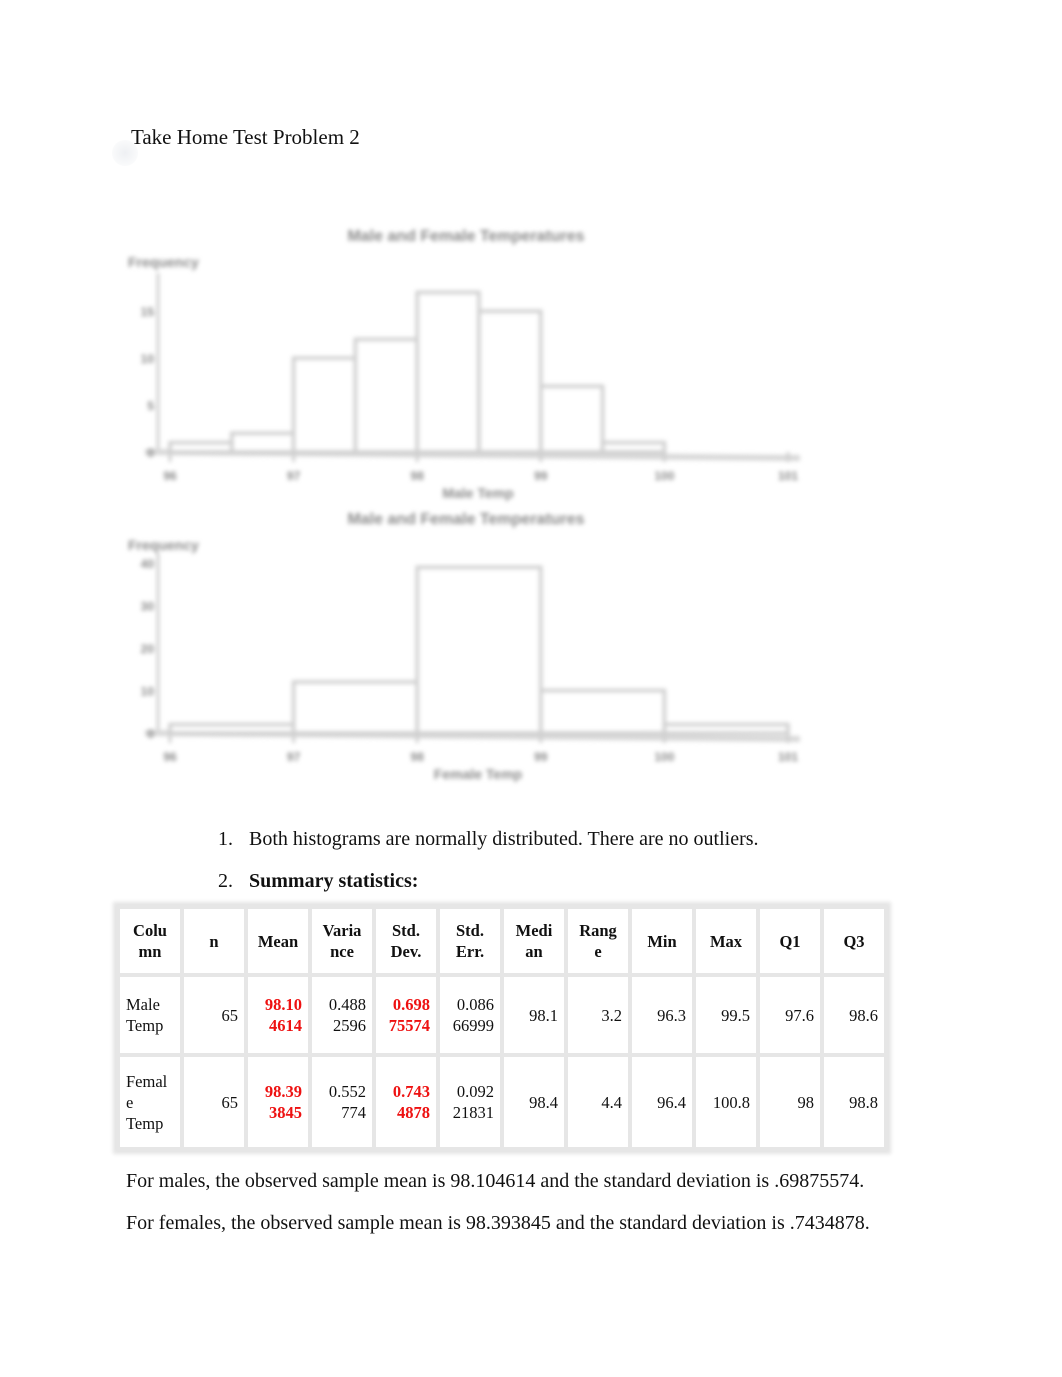  What do you see at coordinates (150, 1102) in the screenshot?
I see `cell-label: Femal e Temp` at bounding box center [150, 1102].